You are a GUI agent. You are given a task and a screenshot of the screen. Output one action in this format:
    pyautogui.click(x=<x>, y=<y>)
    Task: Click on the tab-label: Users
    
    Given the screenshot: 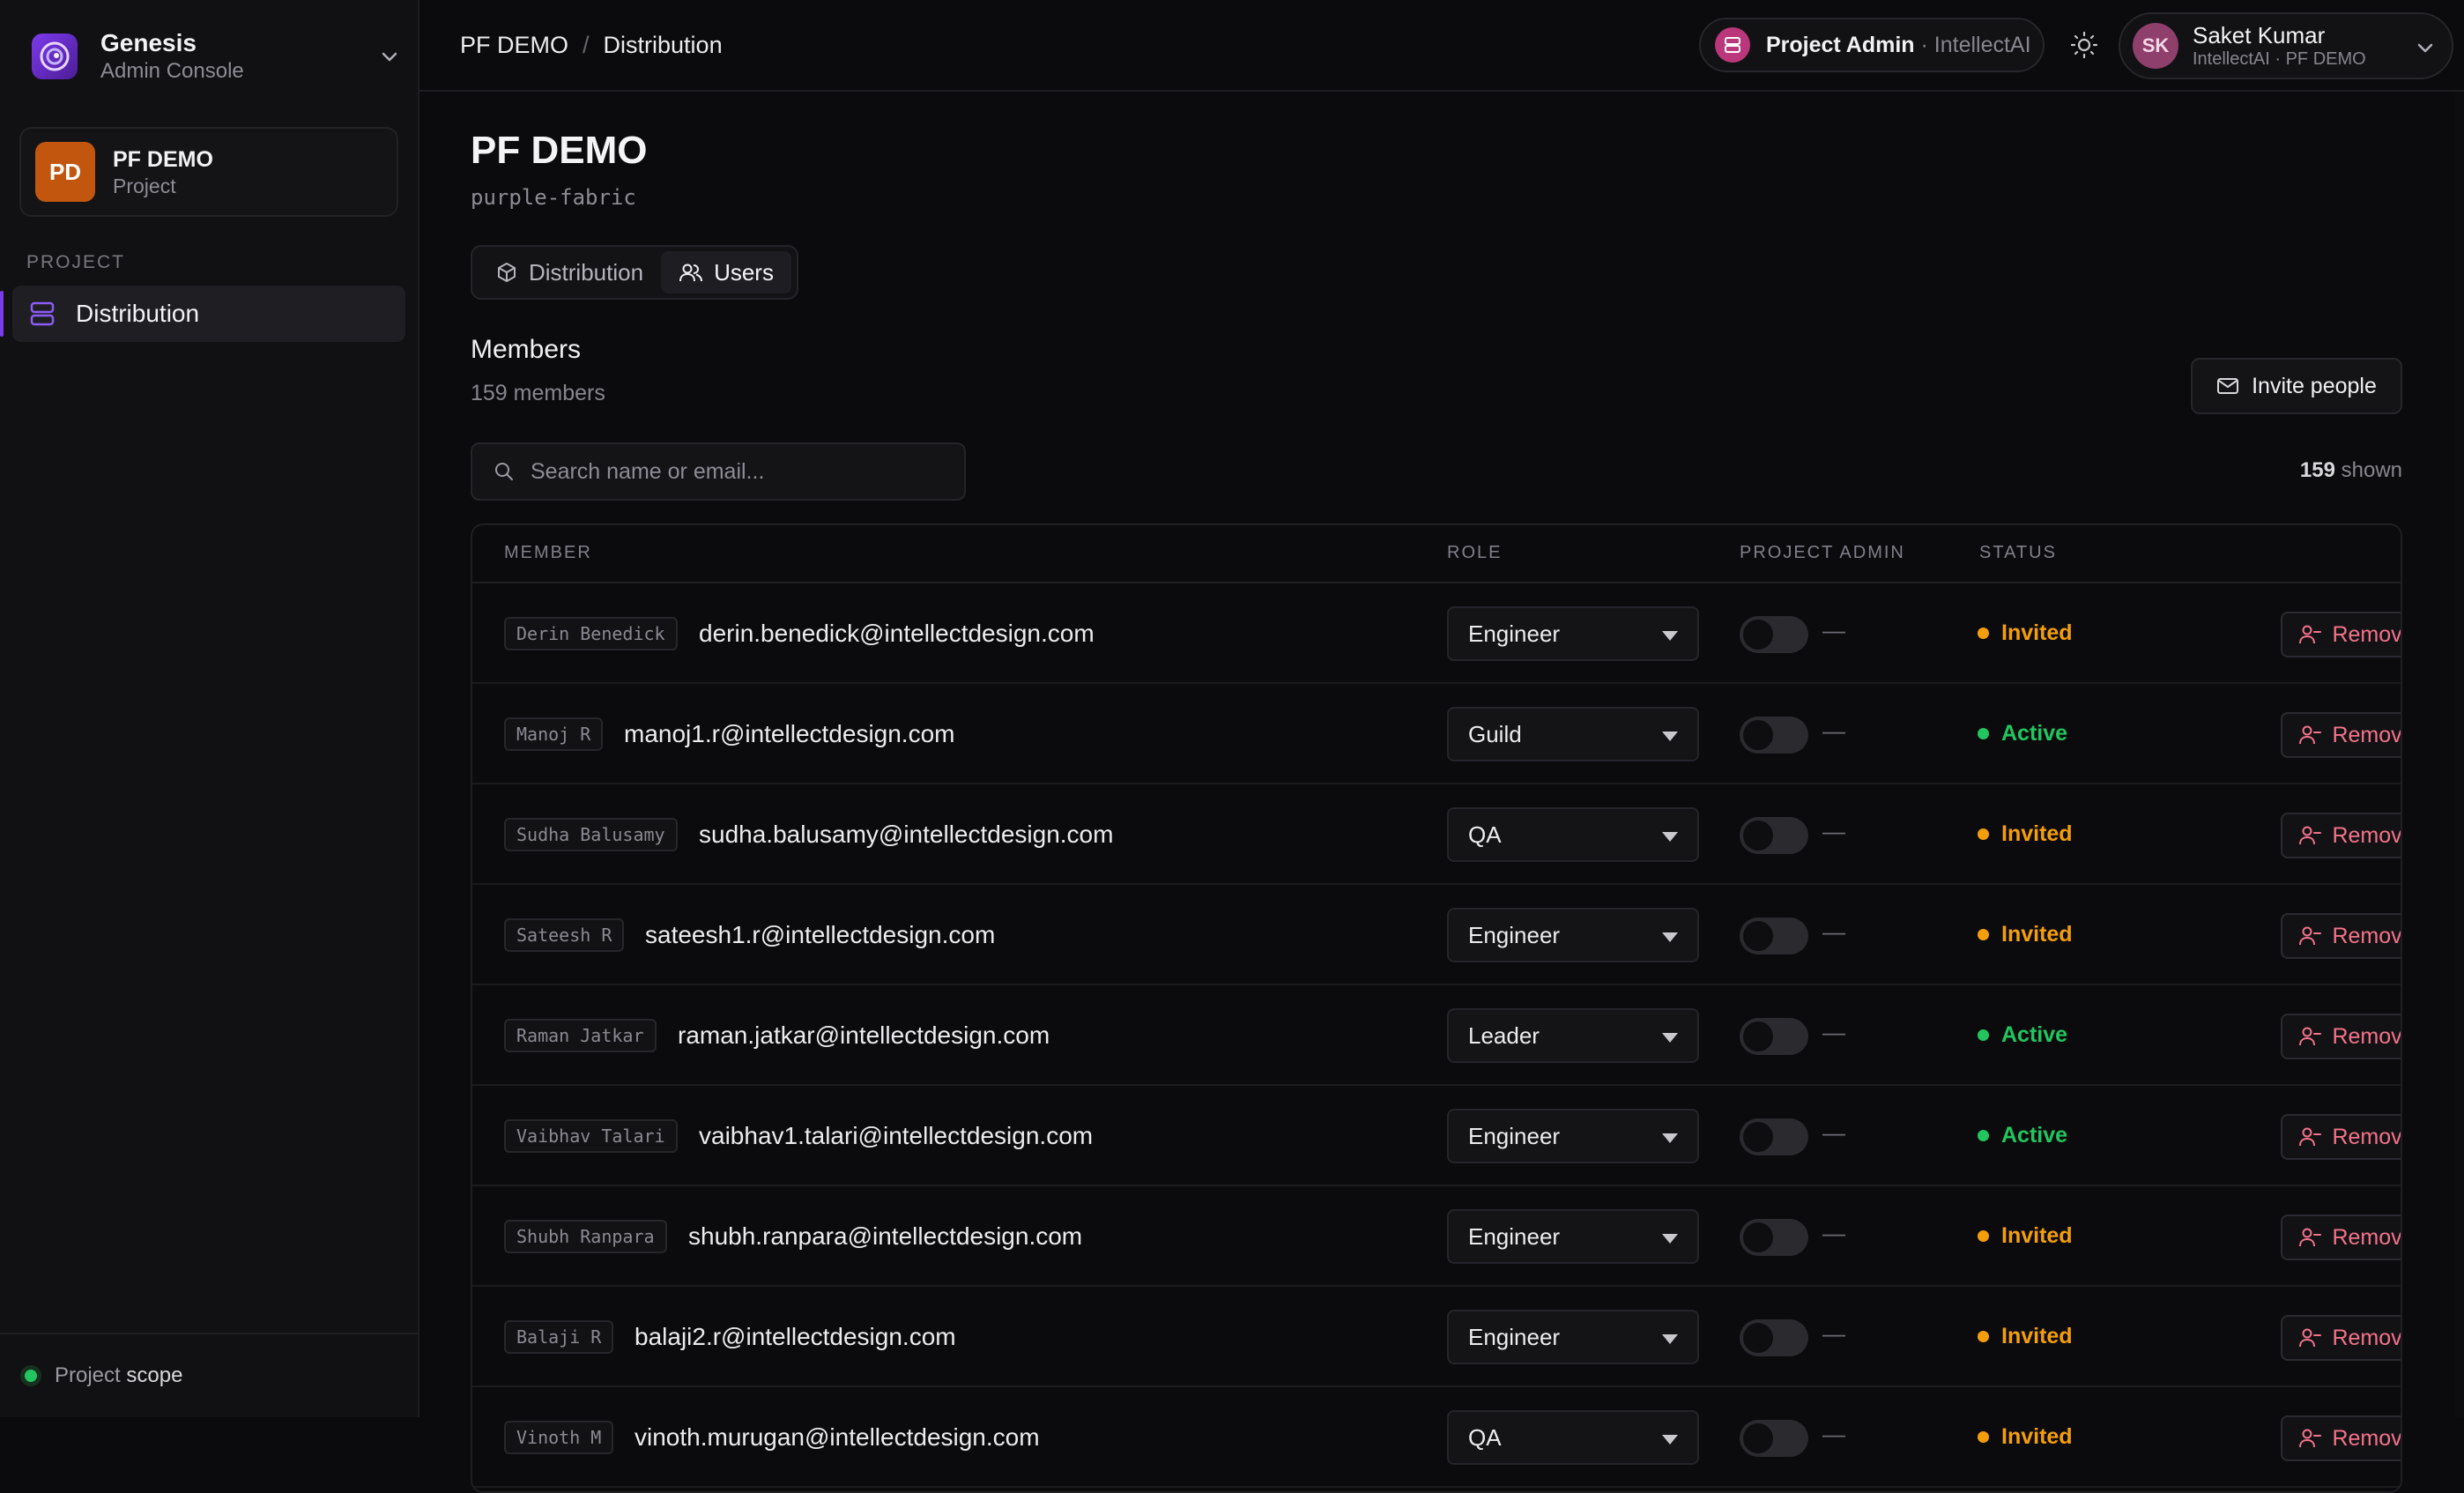 What is the action you would take?
    pyautogui.click(x=744, y=272)
    